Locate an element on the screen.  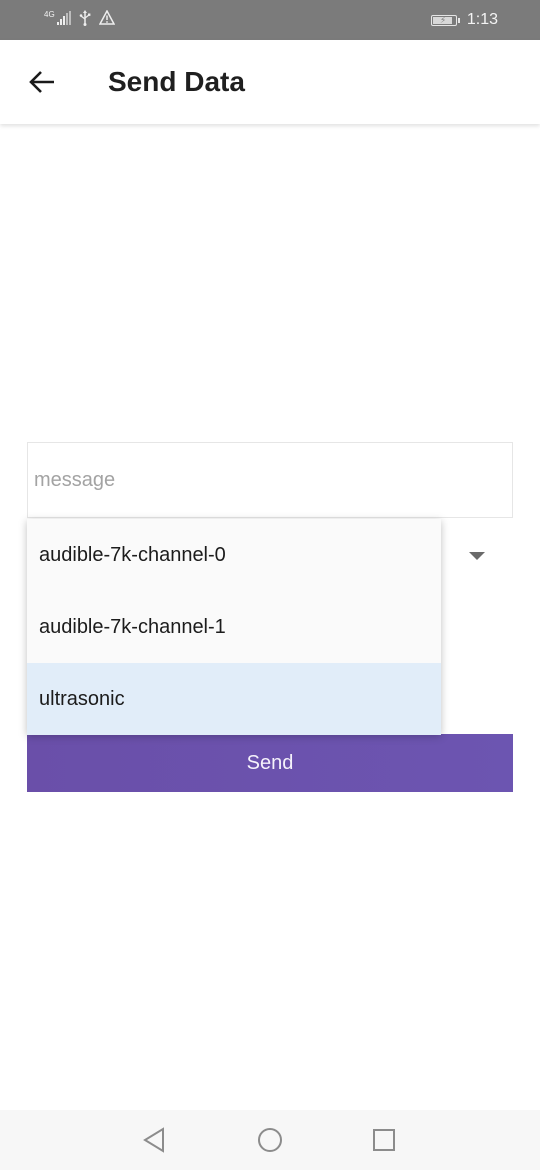
status-icons-left: 4G is located at coordinates (79, 20).